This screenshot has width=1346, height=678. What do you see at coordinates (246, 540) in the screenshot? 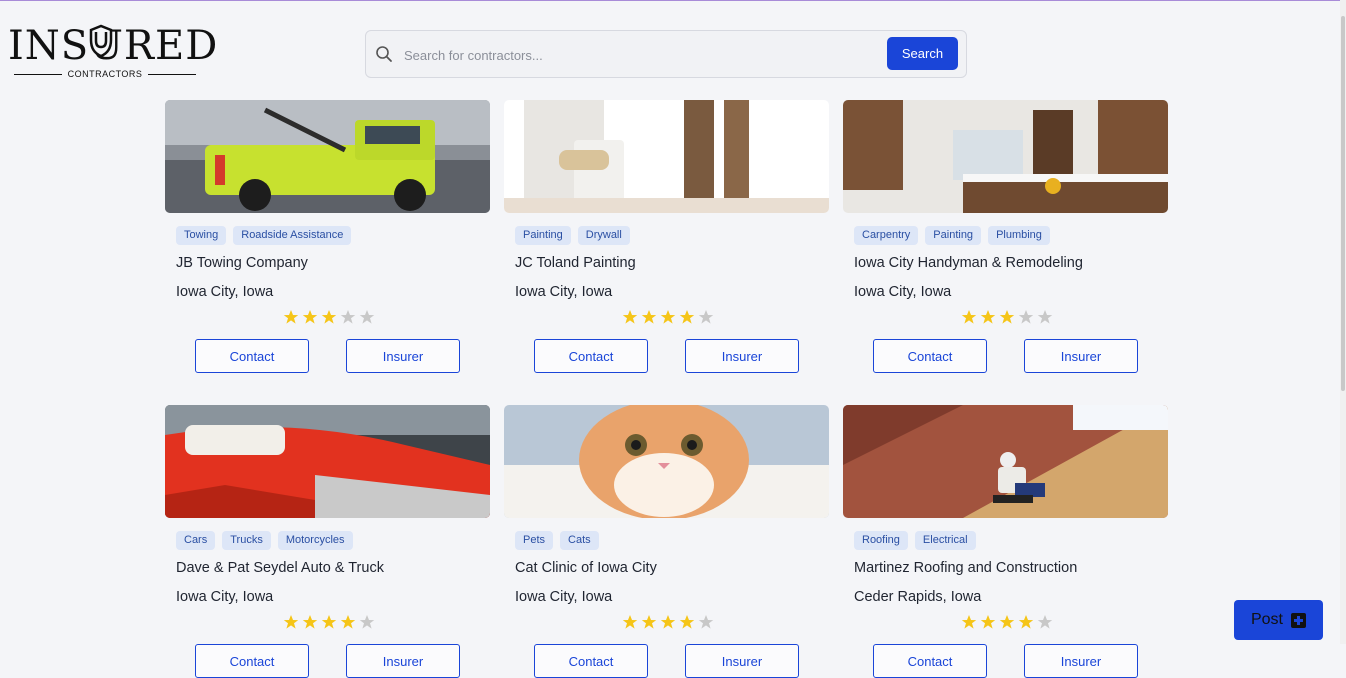
I see `category-tag: Trucks` at bounding box center [246, 540].